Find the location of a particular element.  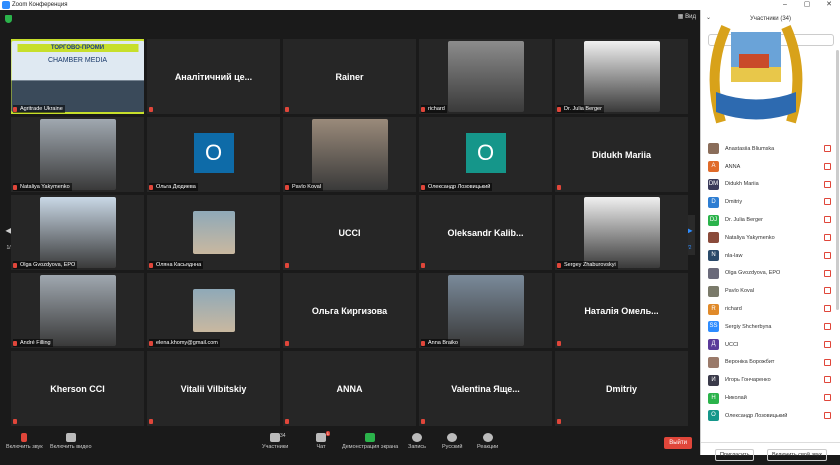

video-feed is located at coordinates (77, 154).